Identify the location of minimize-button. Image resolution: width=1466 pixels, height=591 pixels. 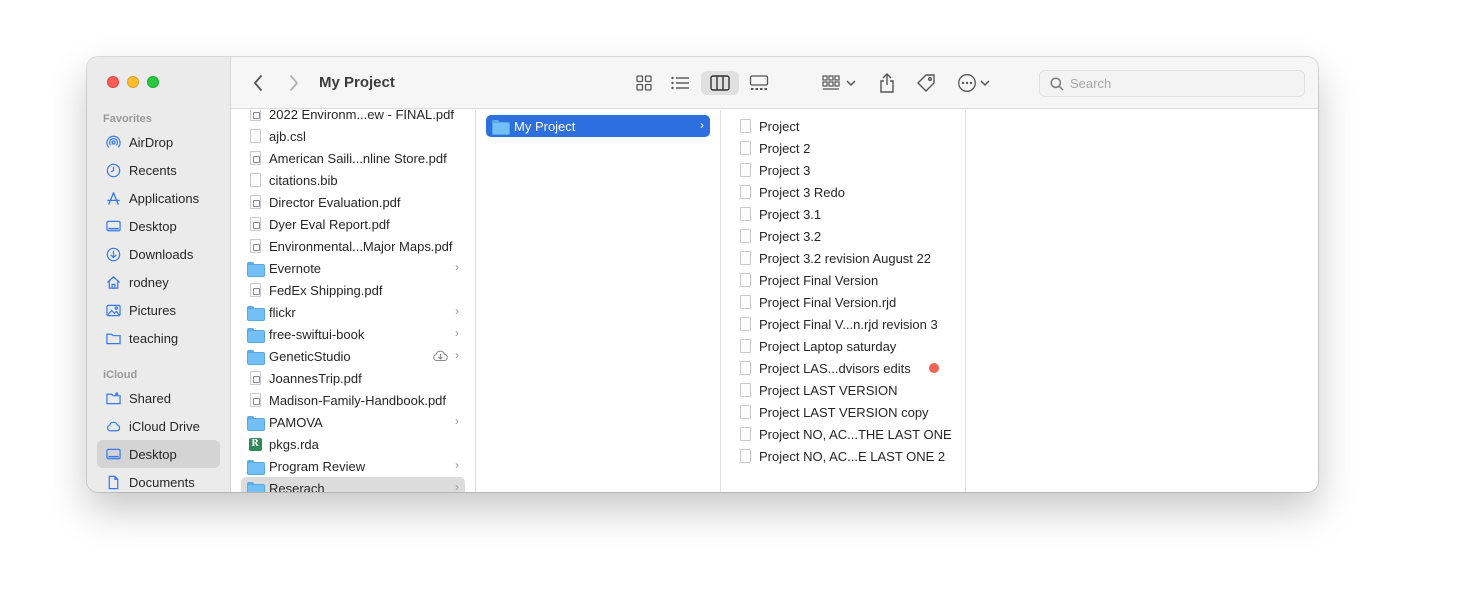
(133, 82).